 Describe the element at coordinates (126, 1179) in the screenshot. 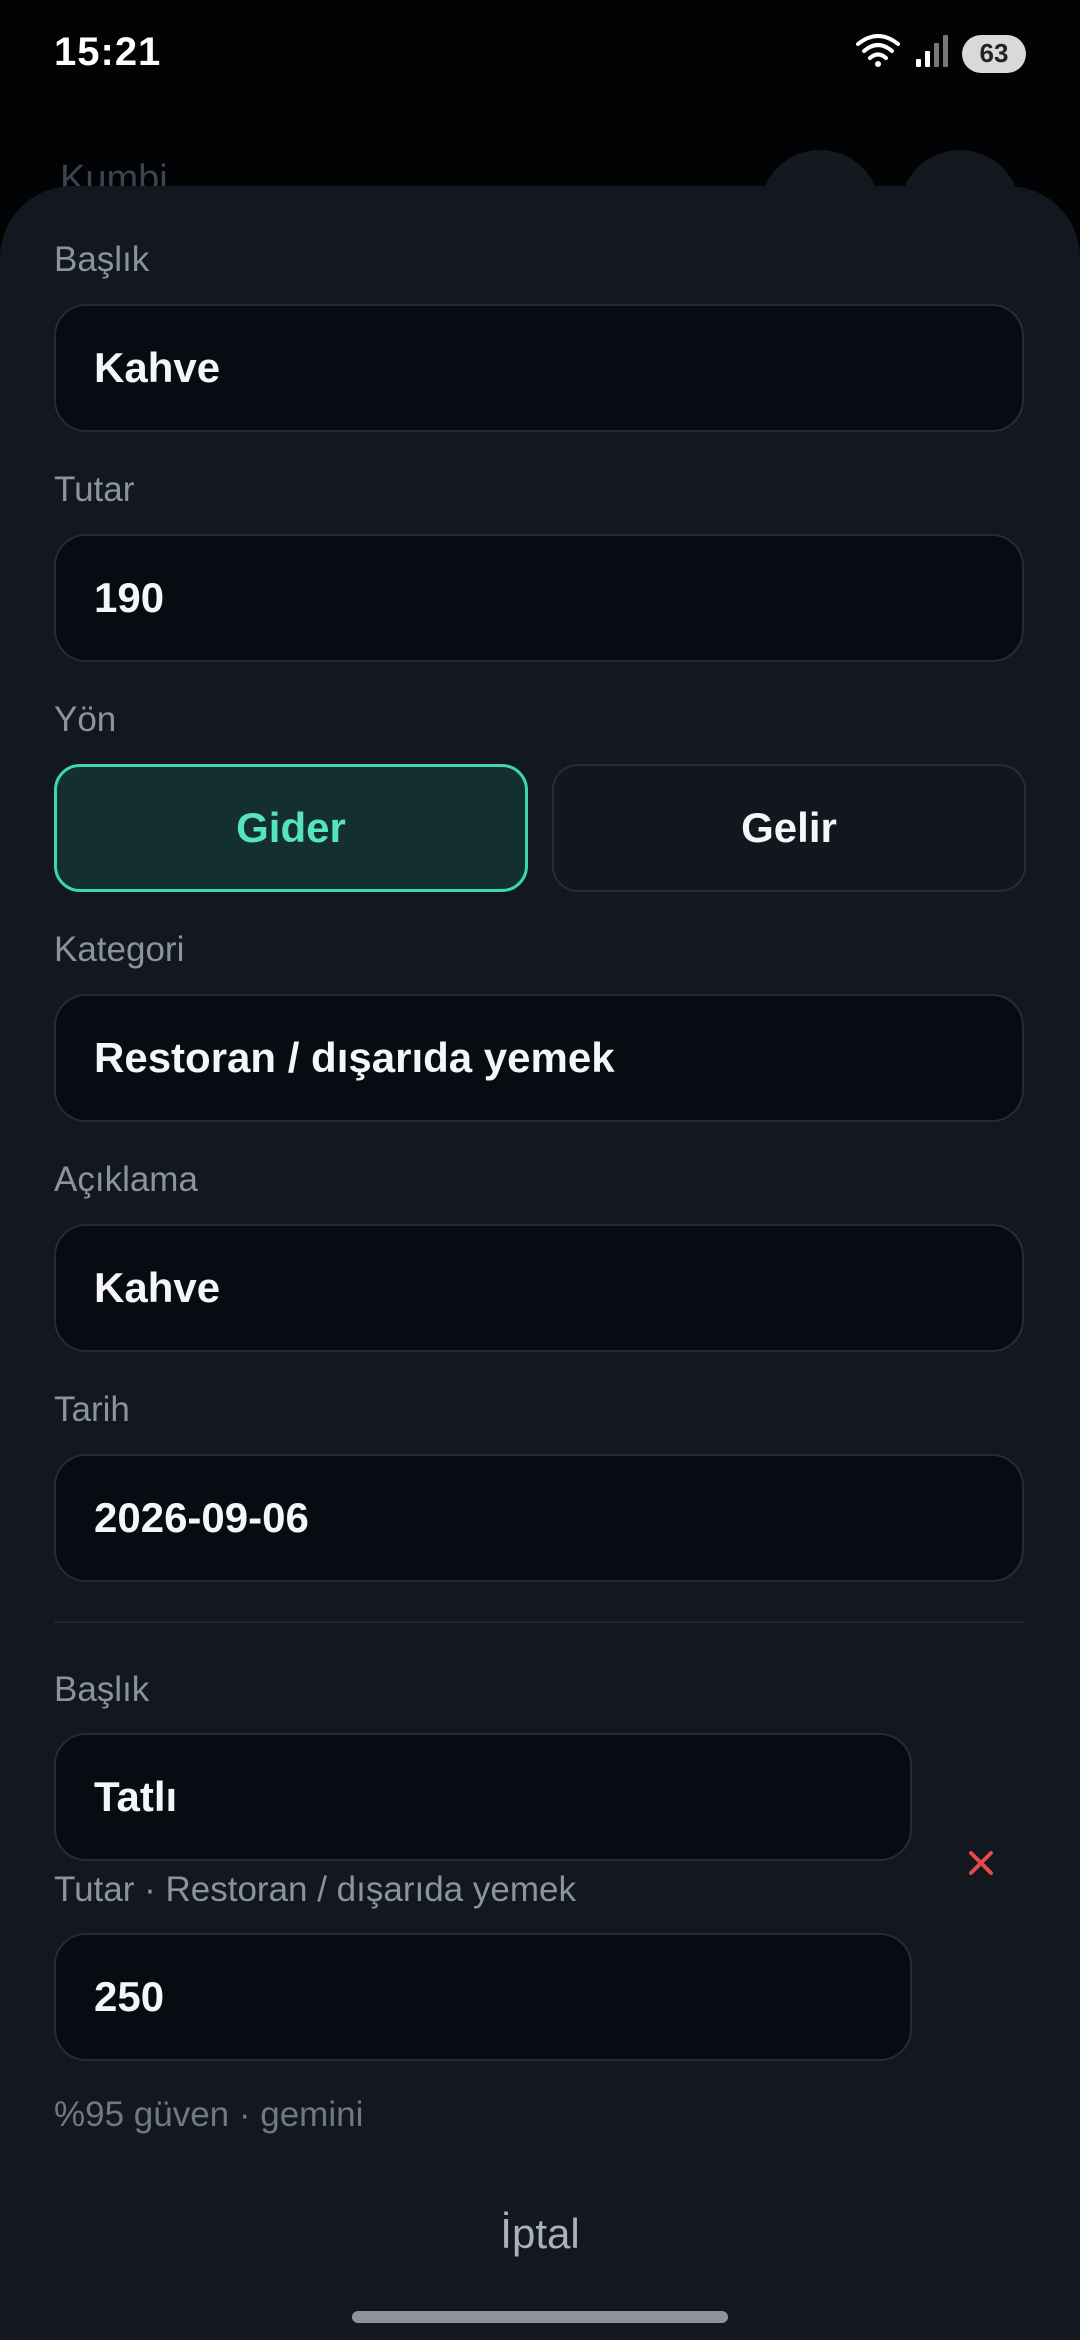

I see `description-label: Açıklama` at that location.